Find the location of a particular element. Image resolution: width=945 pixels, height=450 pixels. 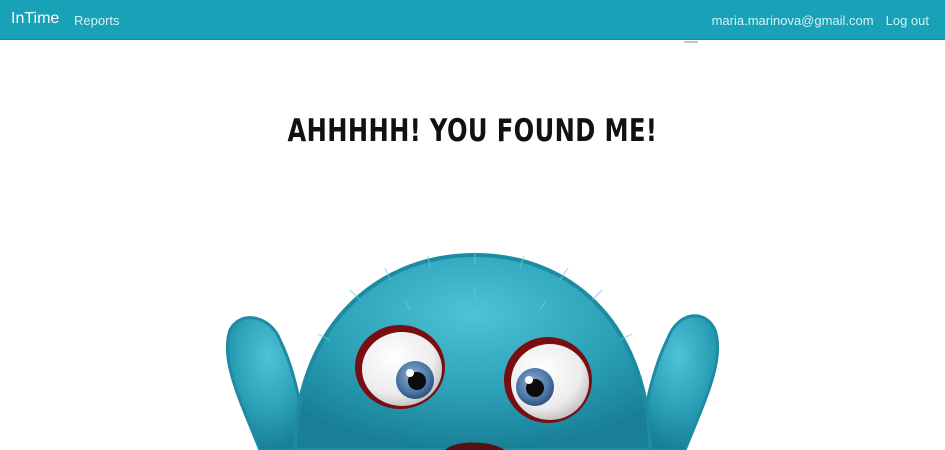

brand-link: InTime is located at coordinates (35, 19).